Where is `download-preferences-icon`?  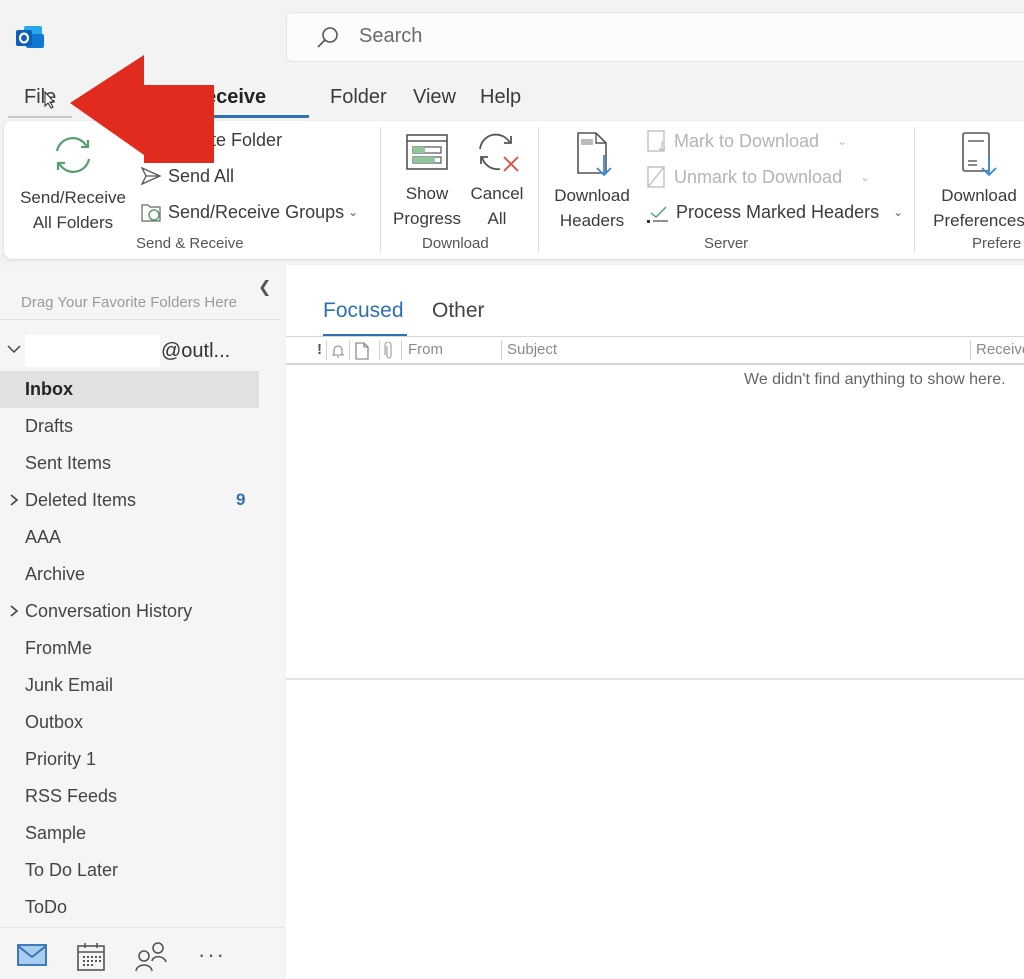 download-preferences-icon is located at coordinates (979, 154).